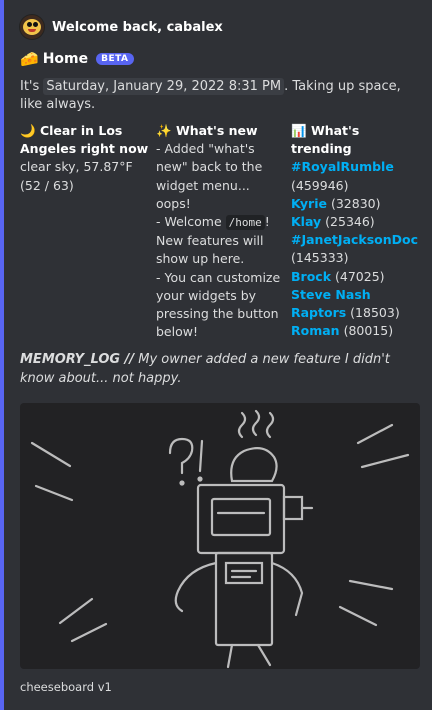  Describe the element at coordinates (65, 59) in the screenshot. I see `page-title: Home` at that location.